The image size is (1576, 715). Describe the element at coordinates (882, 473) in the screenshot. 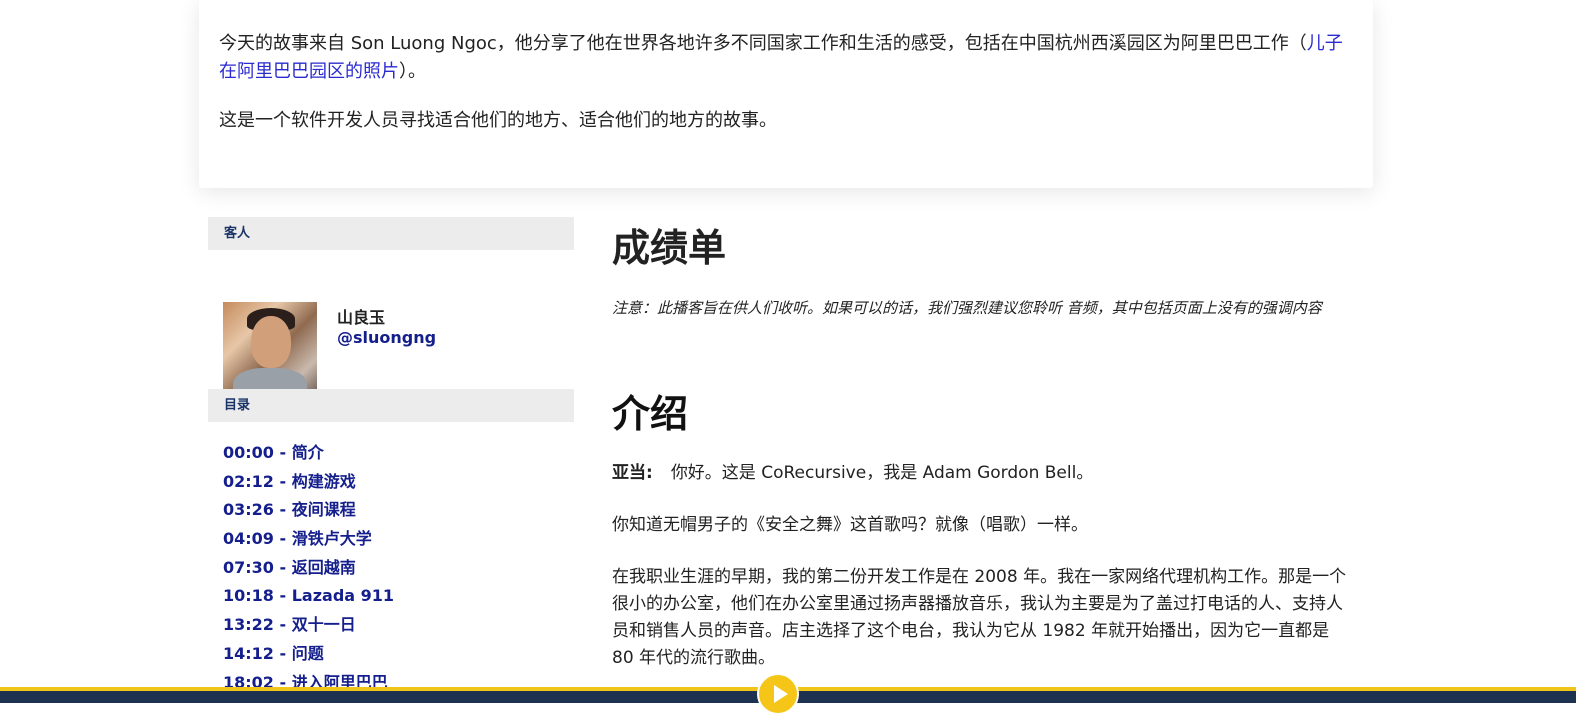

I see `line-text: 你好。这是 CoRecursive，我是 Adam Gordon Bell。` at that location.